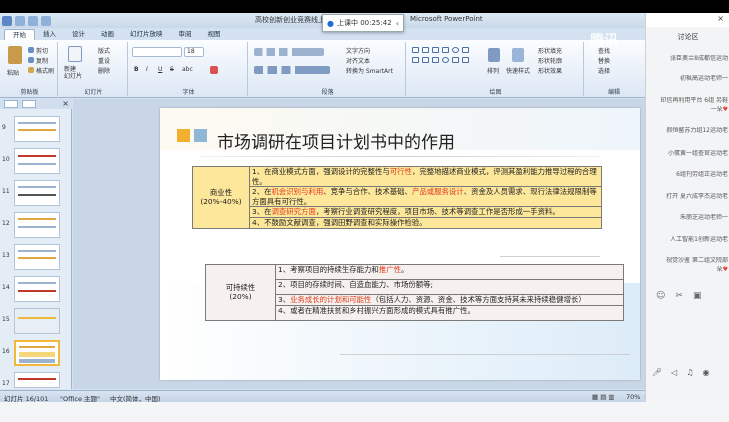  I want to click on paste-icon, so click(15, 55).